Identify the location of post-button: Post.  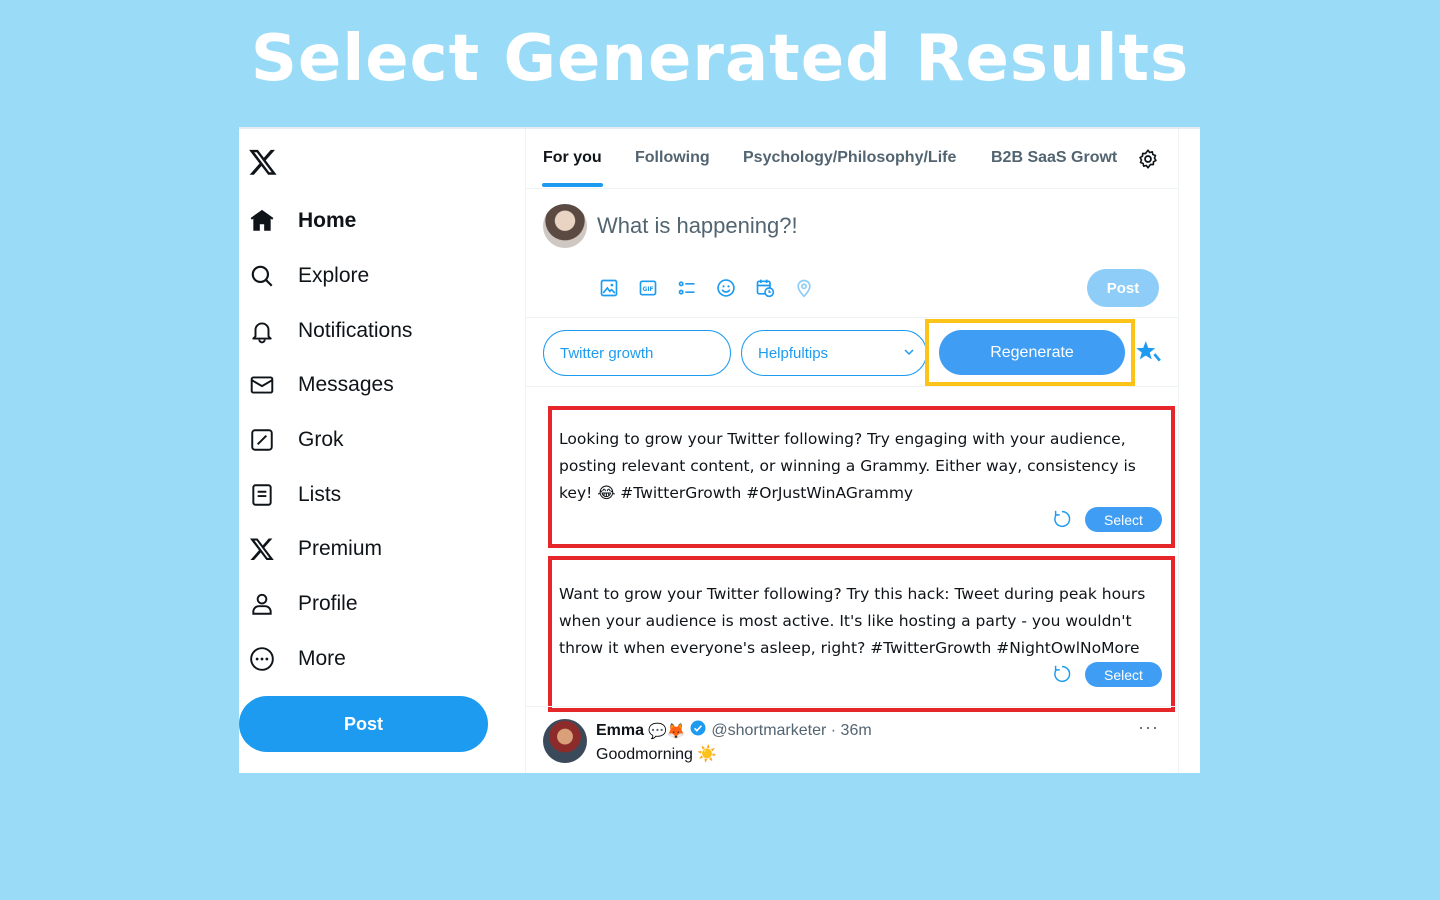
(363, 724).